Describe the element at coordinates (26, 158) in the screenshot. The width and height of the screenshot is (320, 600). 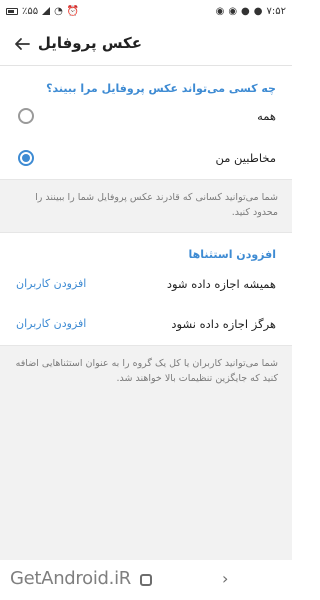
I see `radio-my-contacts` at that location.